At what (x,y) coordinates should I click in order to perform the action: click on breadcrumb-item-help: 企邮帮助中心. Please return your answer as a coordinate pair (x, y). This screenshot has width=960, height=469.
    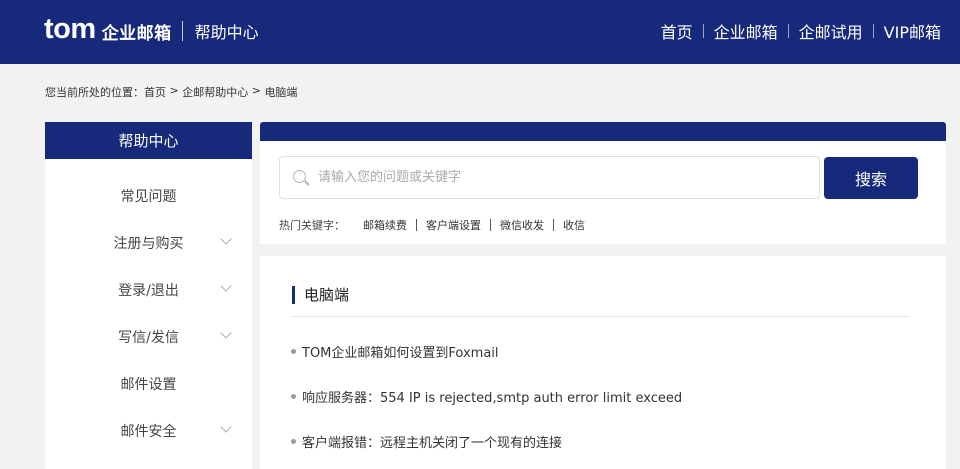
    Looking at the image, I should click on (215, 92).